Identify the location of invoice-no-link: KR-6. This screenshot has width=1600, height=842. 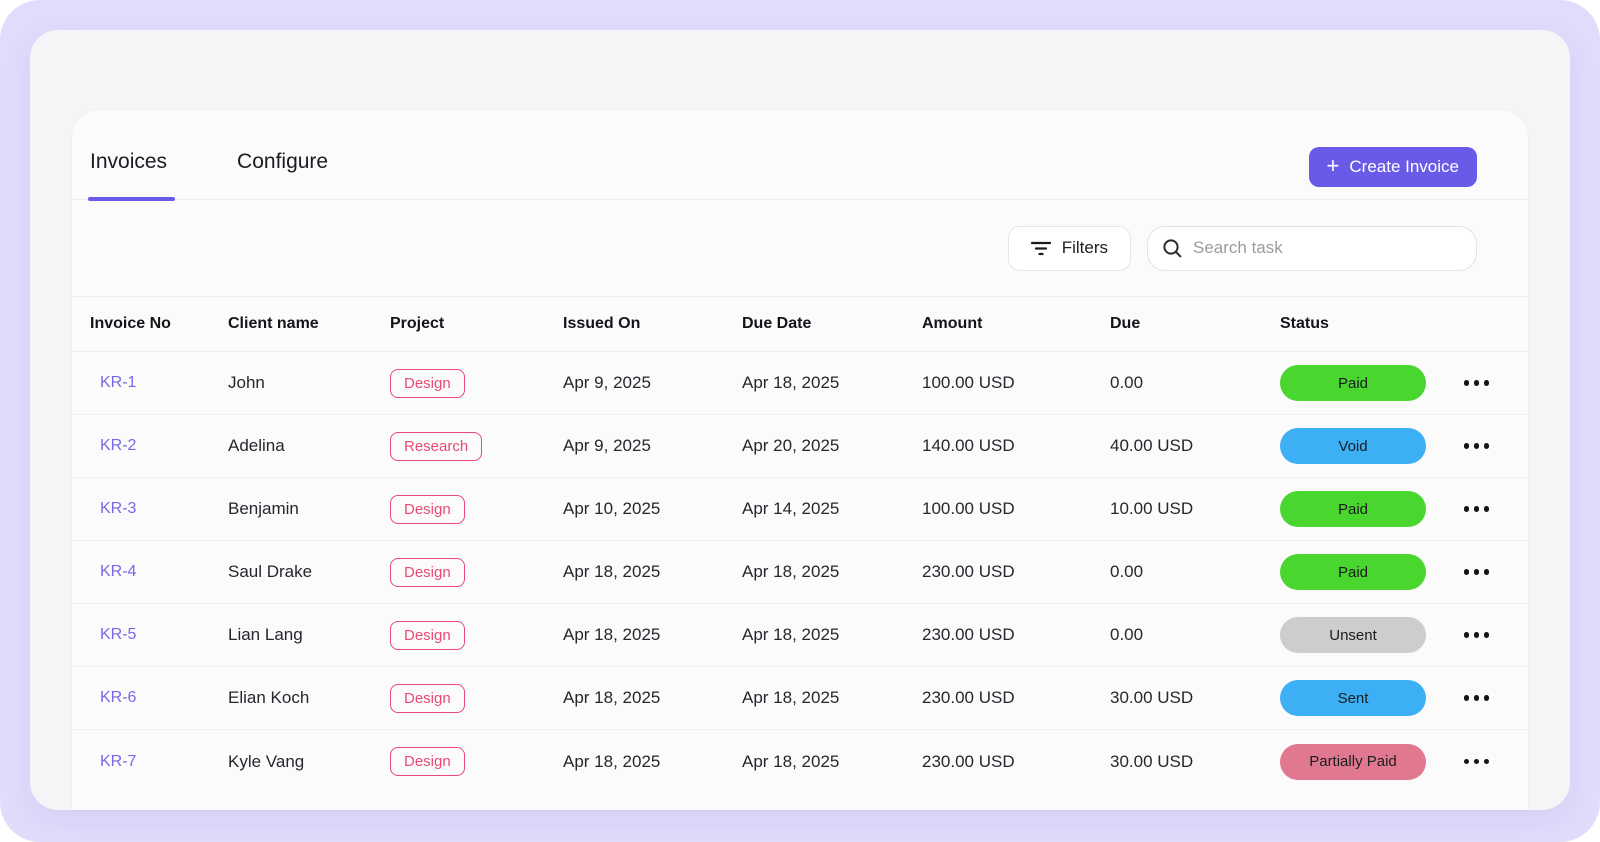
(159, 698).